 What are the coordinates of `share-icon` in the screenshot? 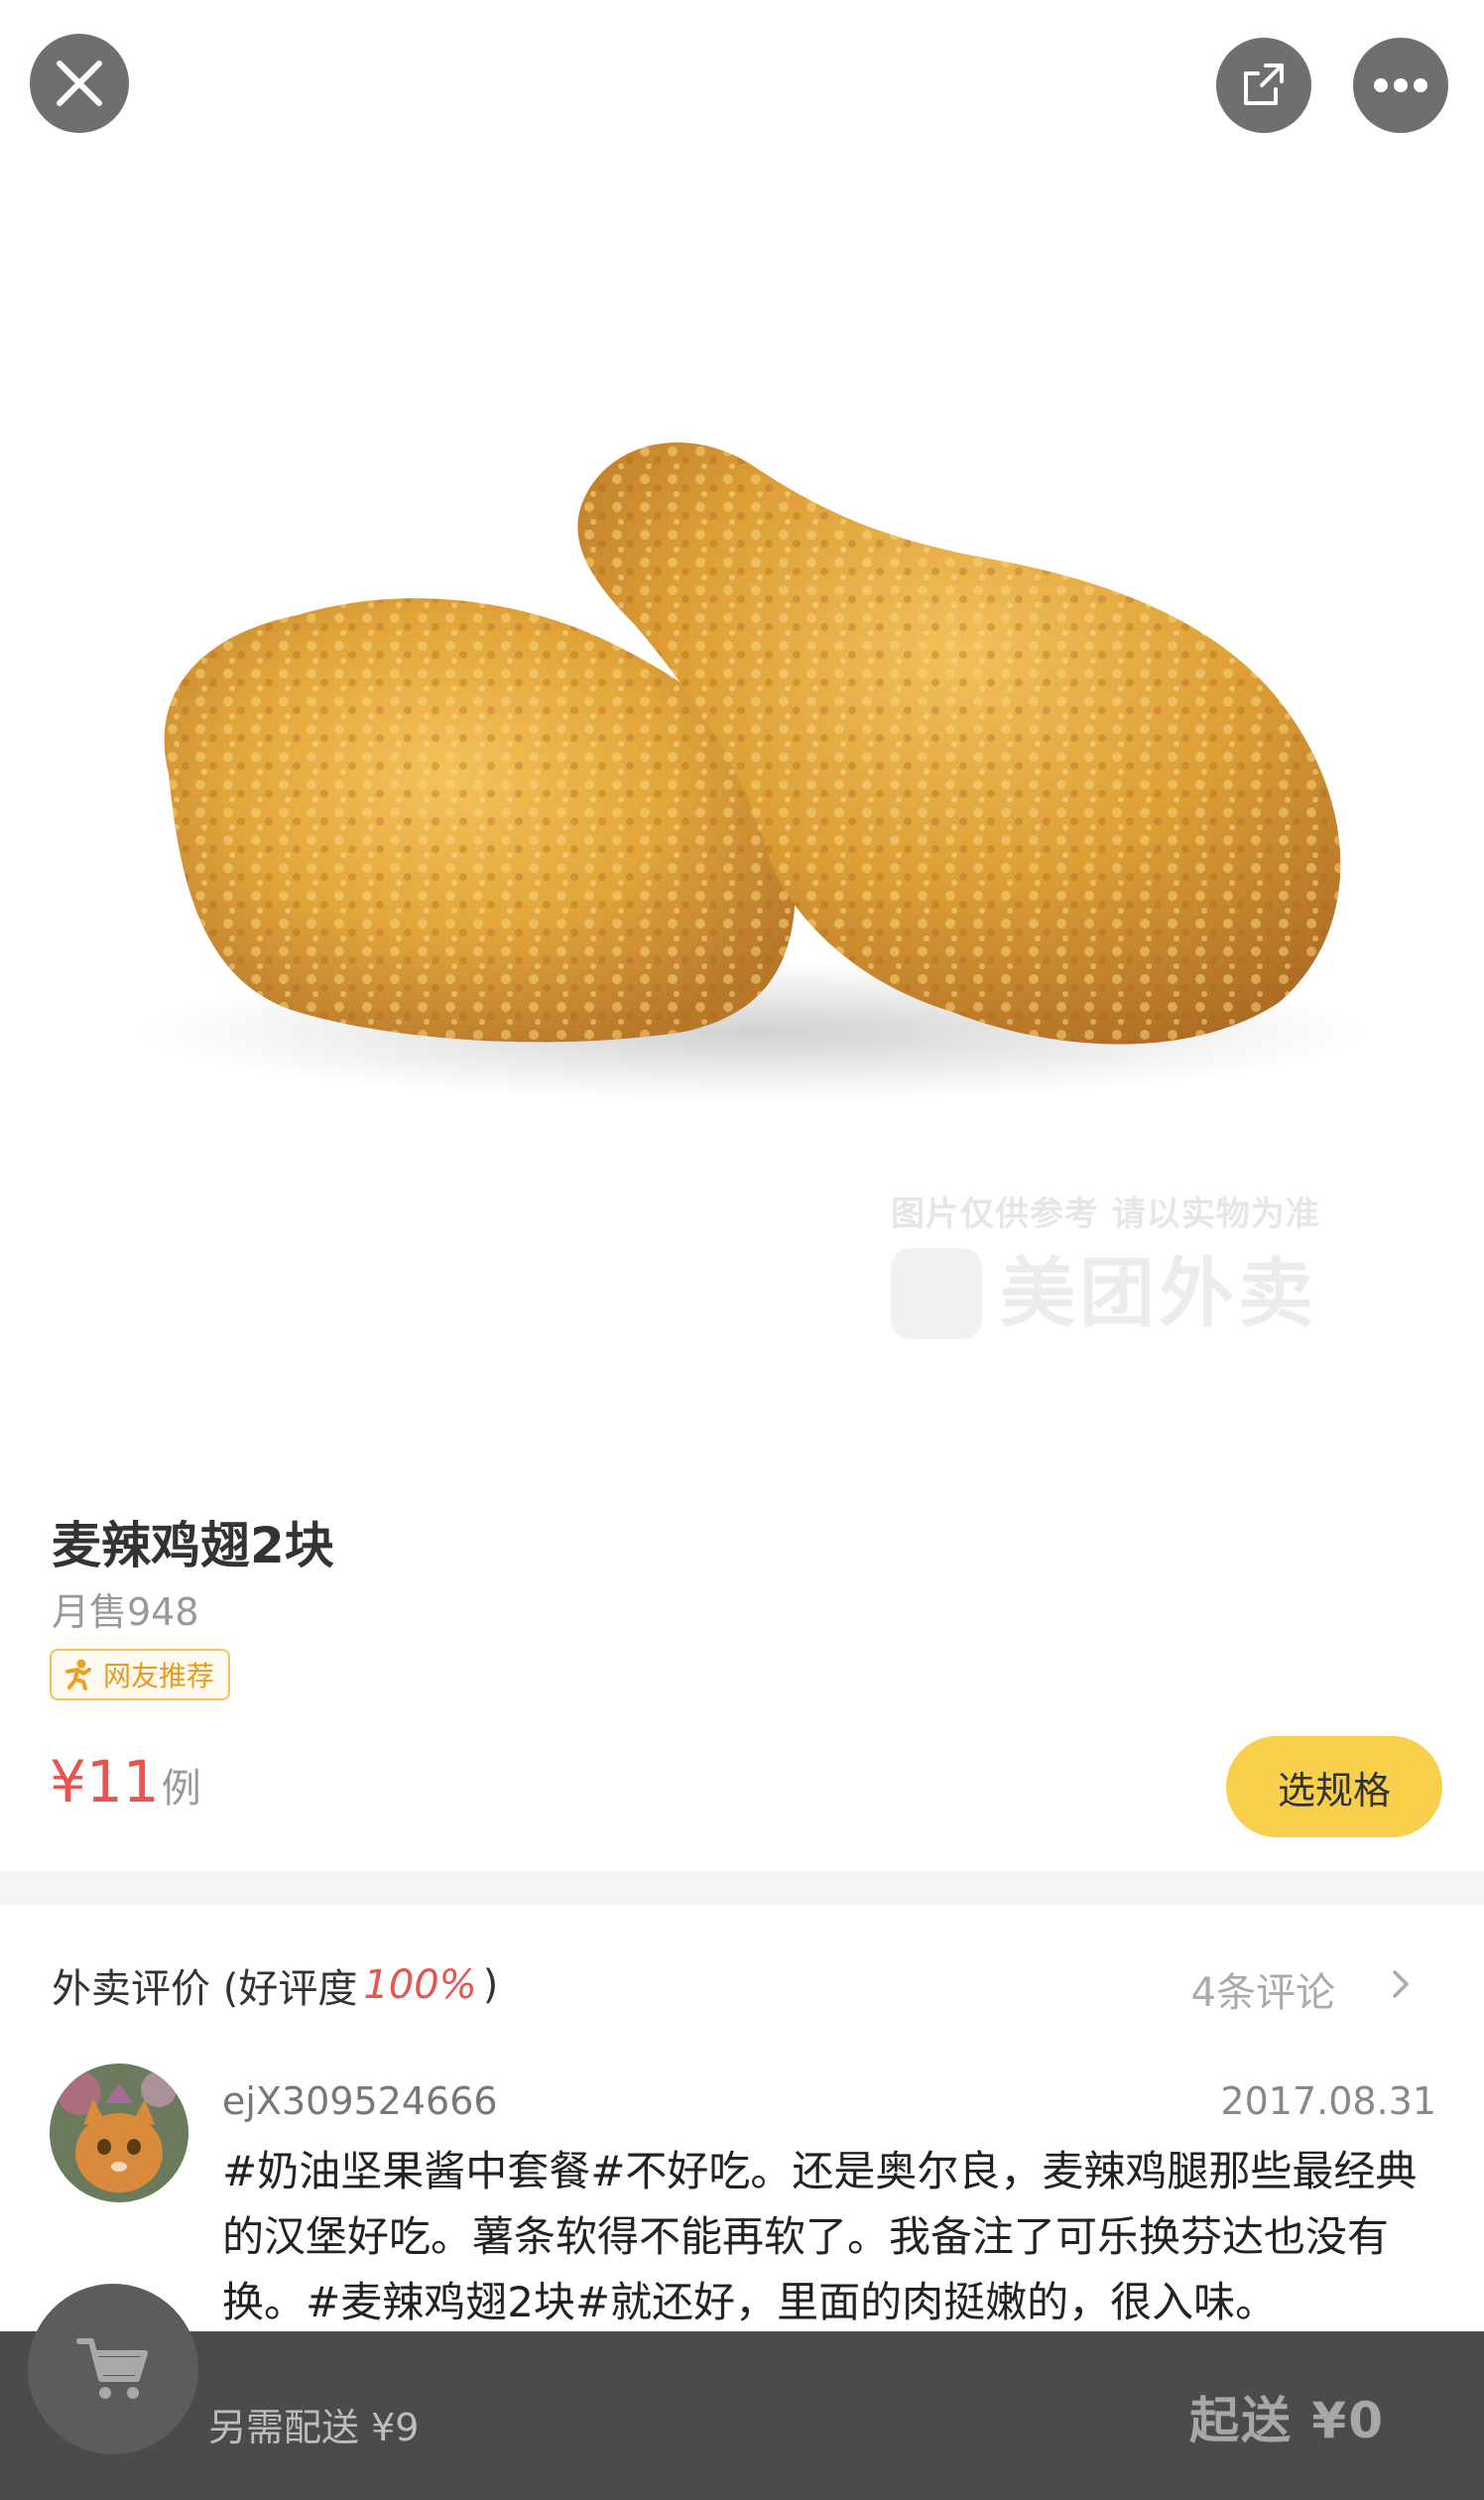 It's located at (1264, 84).